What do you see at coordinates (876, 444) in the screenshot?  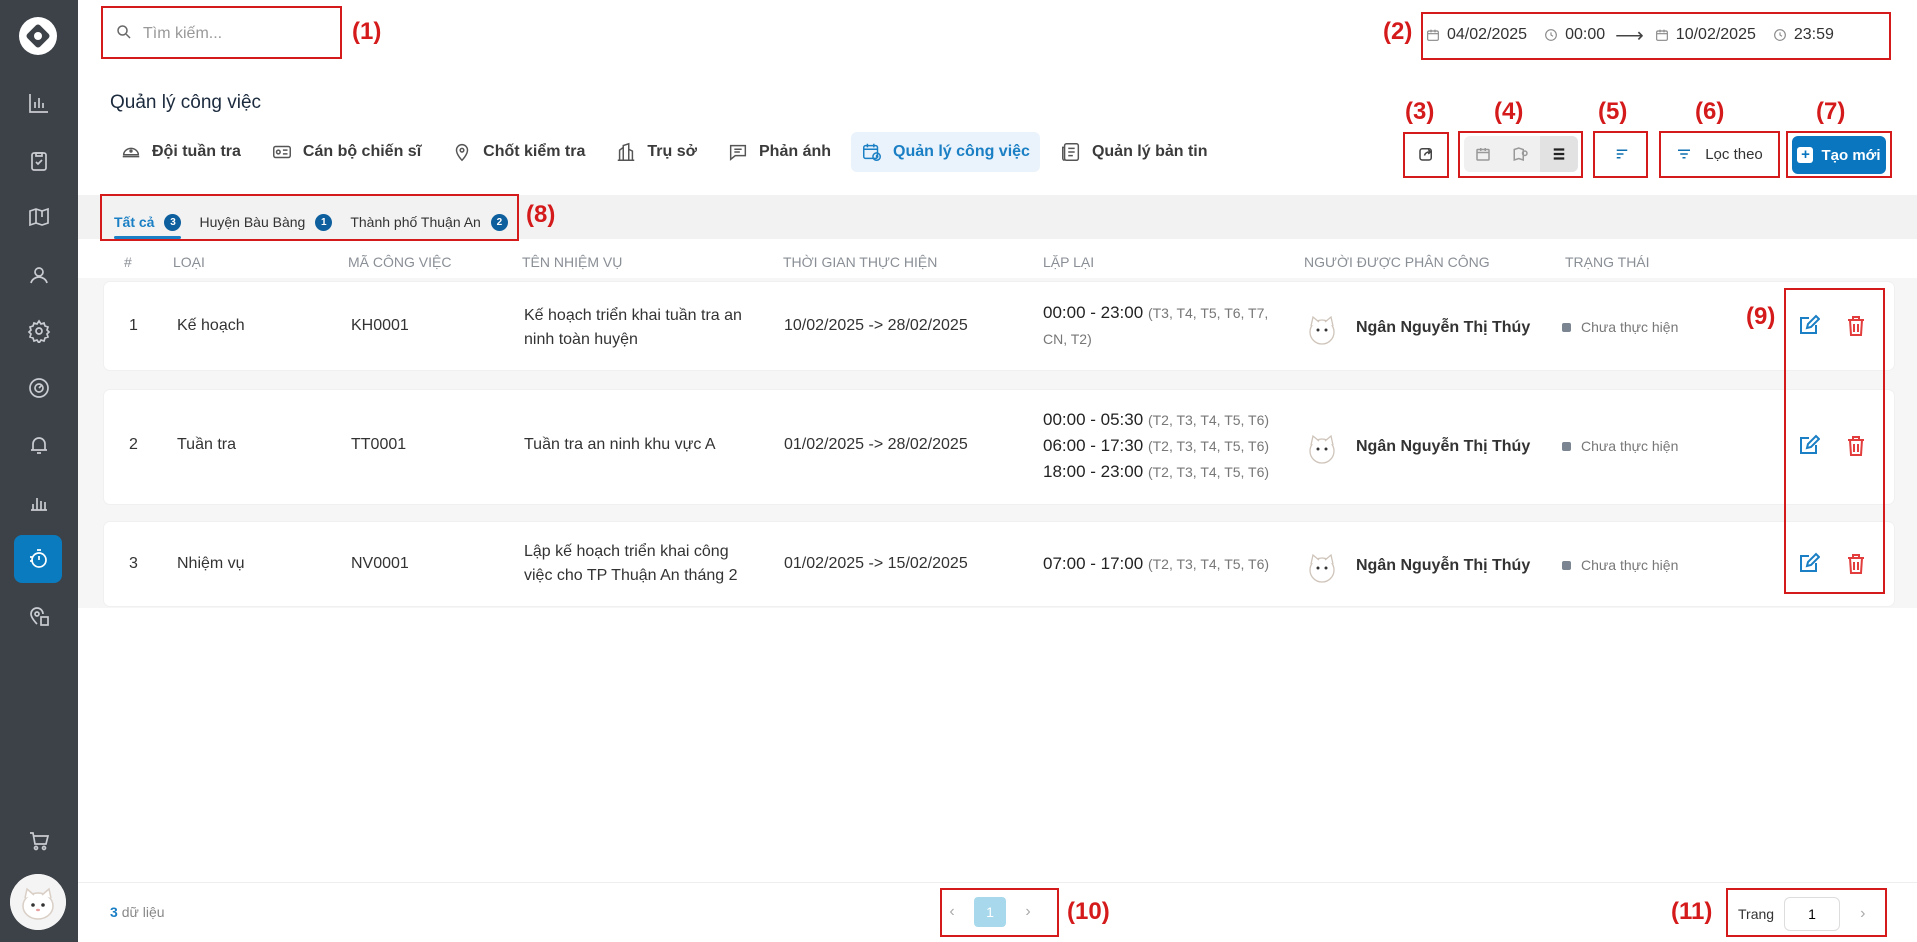 I see `task-period: 01/02/2025 -> 28/02/2025` at bounding box center [876, 444].